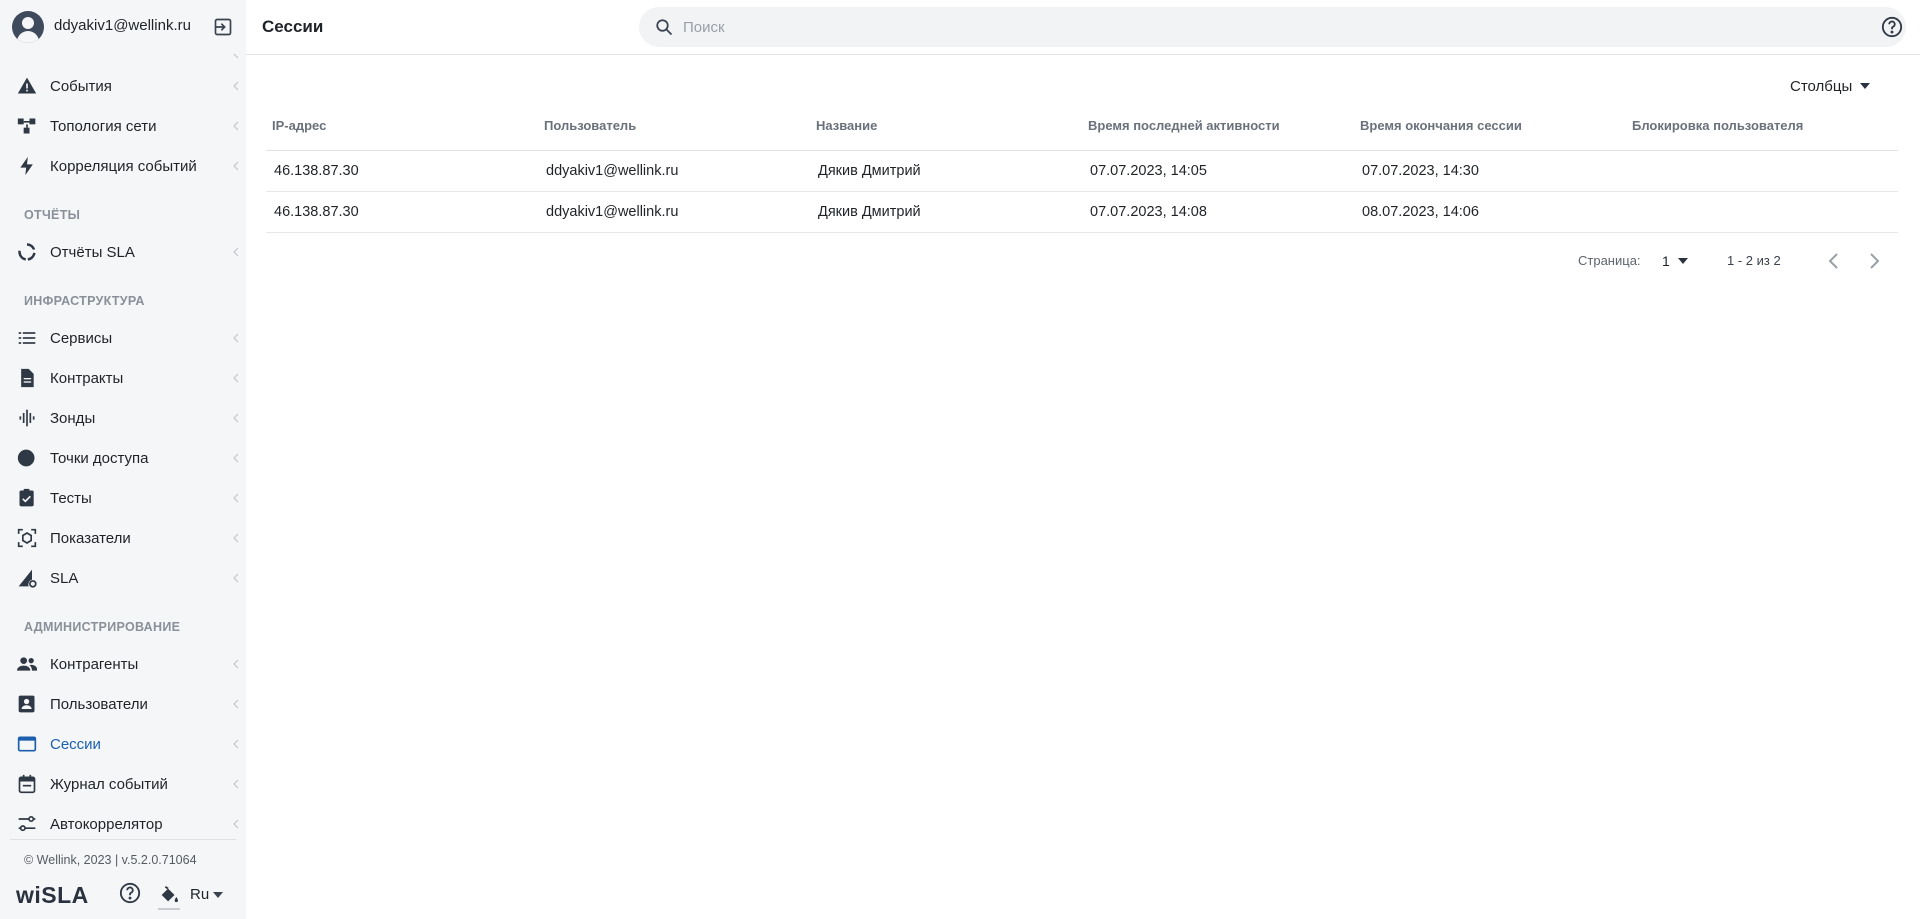 The width and height of the screenshot is (1920, 919). What do you see at coordinates (1441, 125) in the screenshot?
I see `column-header: Время окончания сессии` at bounding box center [1441, 125].